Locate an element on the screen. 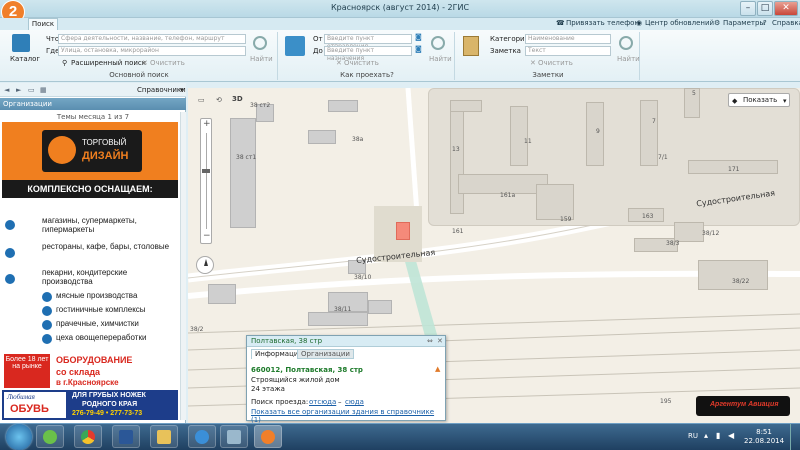  route-to-link: сюда is located at coordinates (354, 402).